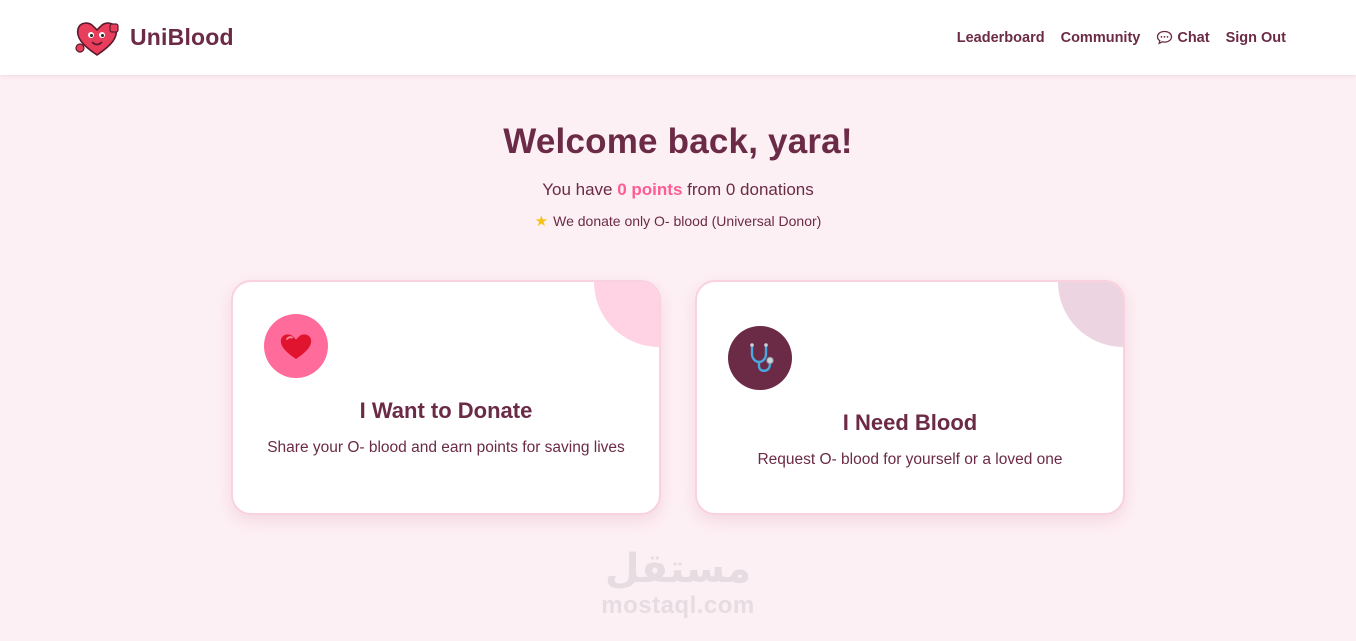 This screenshot has width=1356, height=641. I want to click on nav-link-chat-label: Chat, so click(1193, 37).